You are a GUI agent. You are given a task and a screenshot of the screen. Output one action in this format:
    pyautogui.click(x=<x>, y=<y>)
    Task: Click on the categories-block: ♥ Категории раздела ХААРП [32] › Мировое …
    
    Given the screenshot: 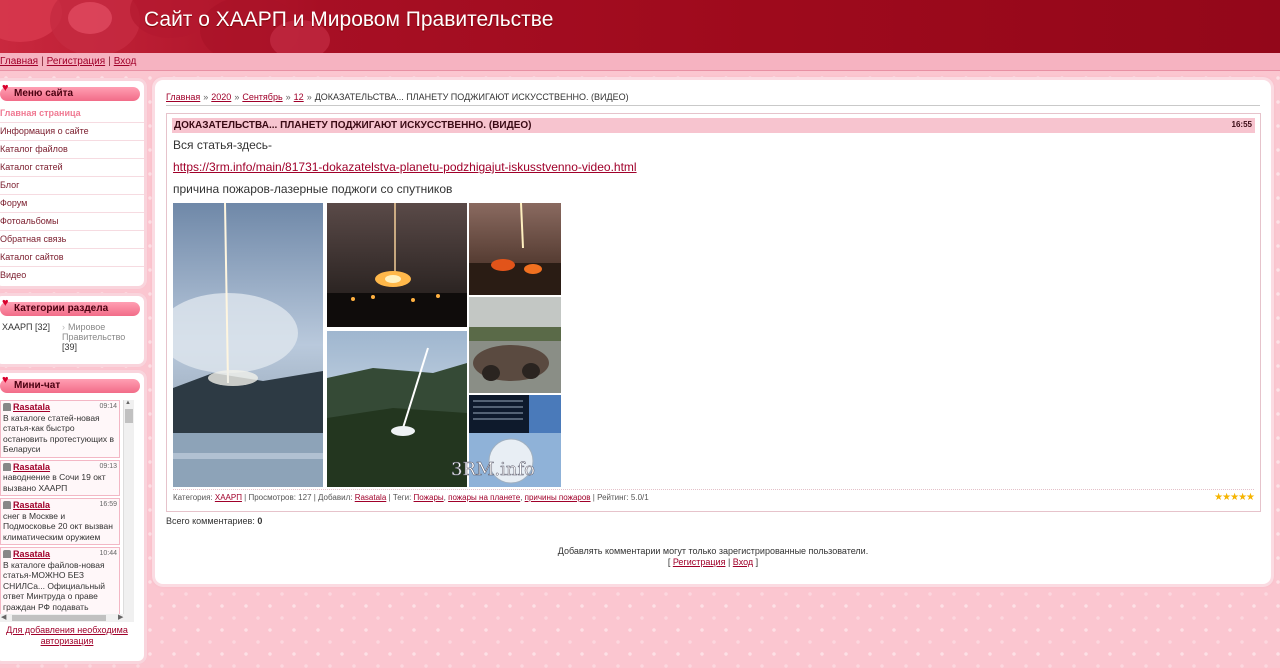 What is the action you would take?
    pyautogui.click(x=72, y=330)
    